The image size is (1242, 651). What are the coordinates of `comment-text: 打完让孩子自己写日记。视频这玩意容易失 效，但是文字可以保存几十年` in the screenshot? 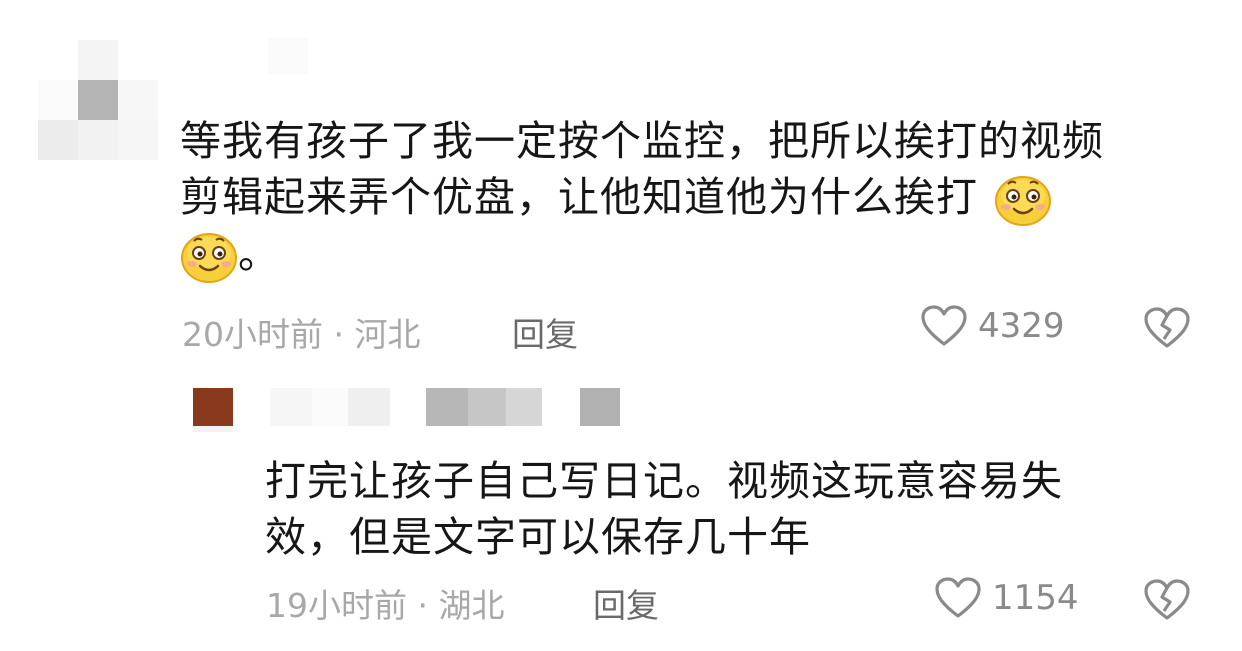 It's located at (664, 509).